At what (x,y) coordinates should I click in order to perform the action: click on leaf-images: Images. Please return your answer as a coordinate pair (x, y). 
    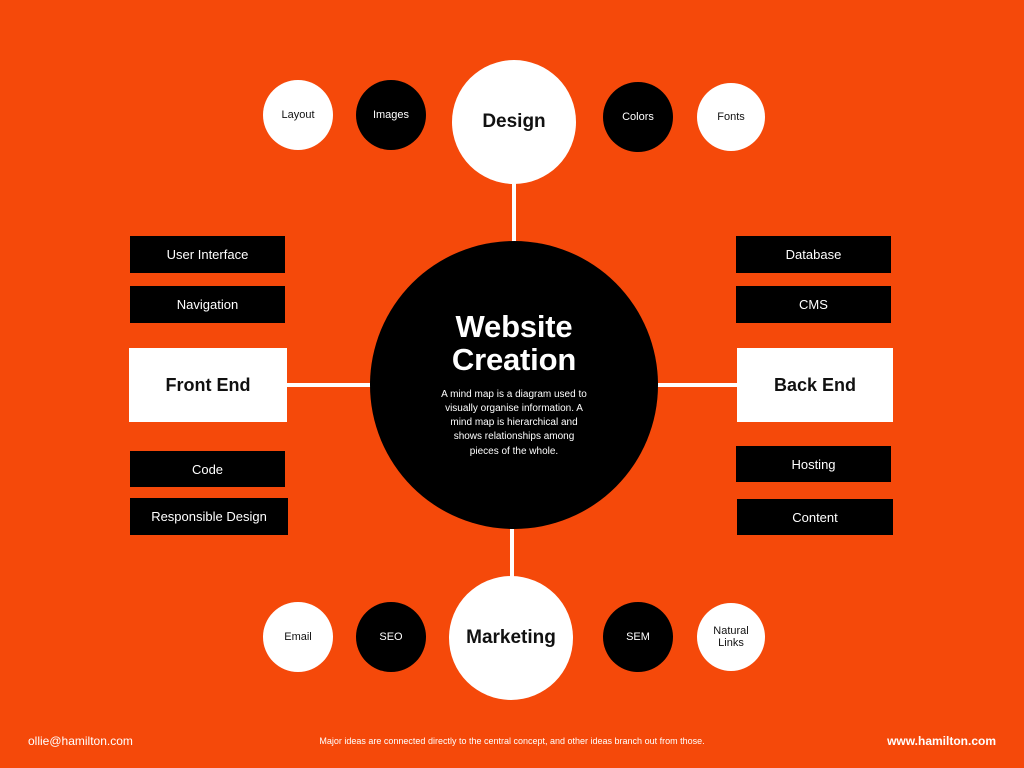
    Looking at the image, I should click on (391, 115).